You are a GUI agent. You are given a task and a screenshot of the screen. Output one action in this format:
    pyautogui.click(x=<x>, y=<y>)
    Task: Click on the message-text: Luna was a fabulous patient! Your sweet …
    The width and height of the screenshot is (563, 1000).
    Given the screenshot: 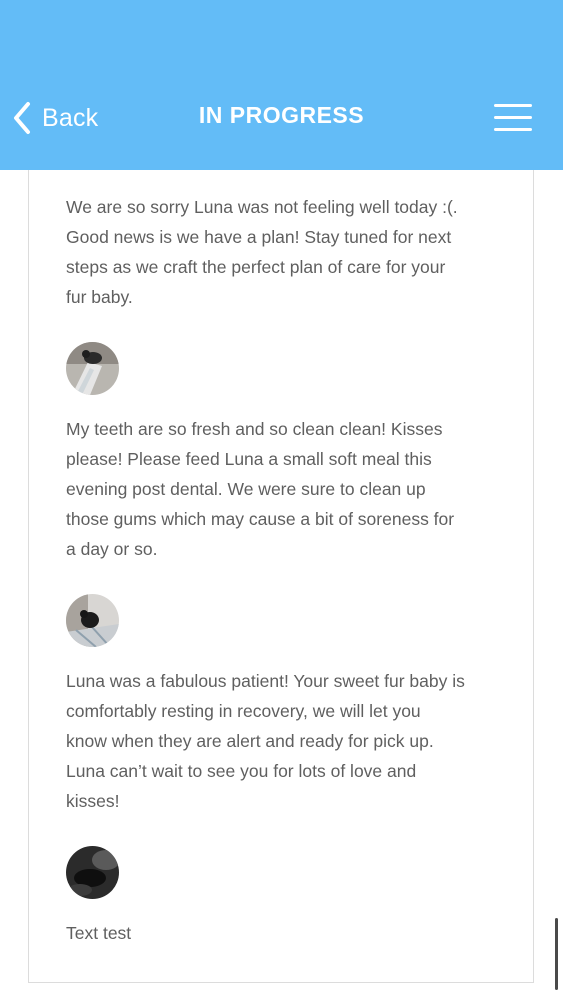 What is the action you would take?
    pyautogui.click(x=265, y=741)
    